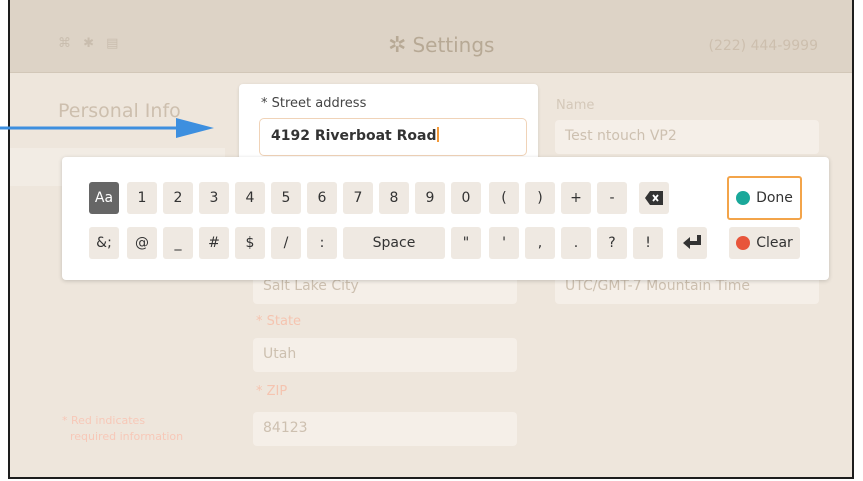 The image size is (863, 481). I want to click on page-title: ✲ Settings, so click(441, 45).